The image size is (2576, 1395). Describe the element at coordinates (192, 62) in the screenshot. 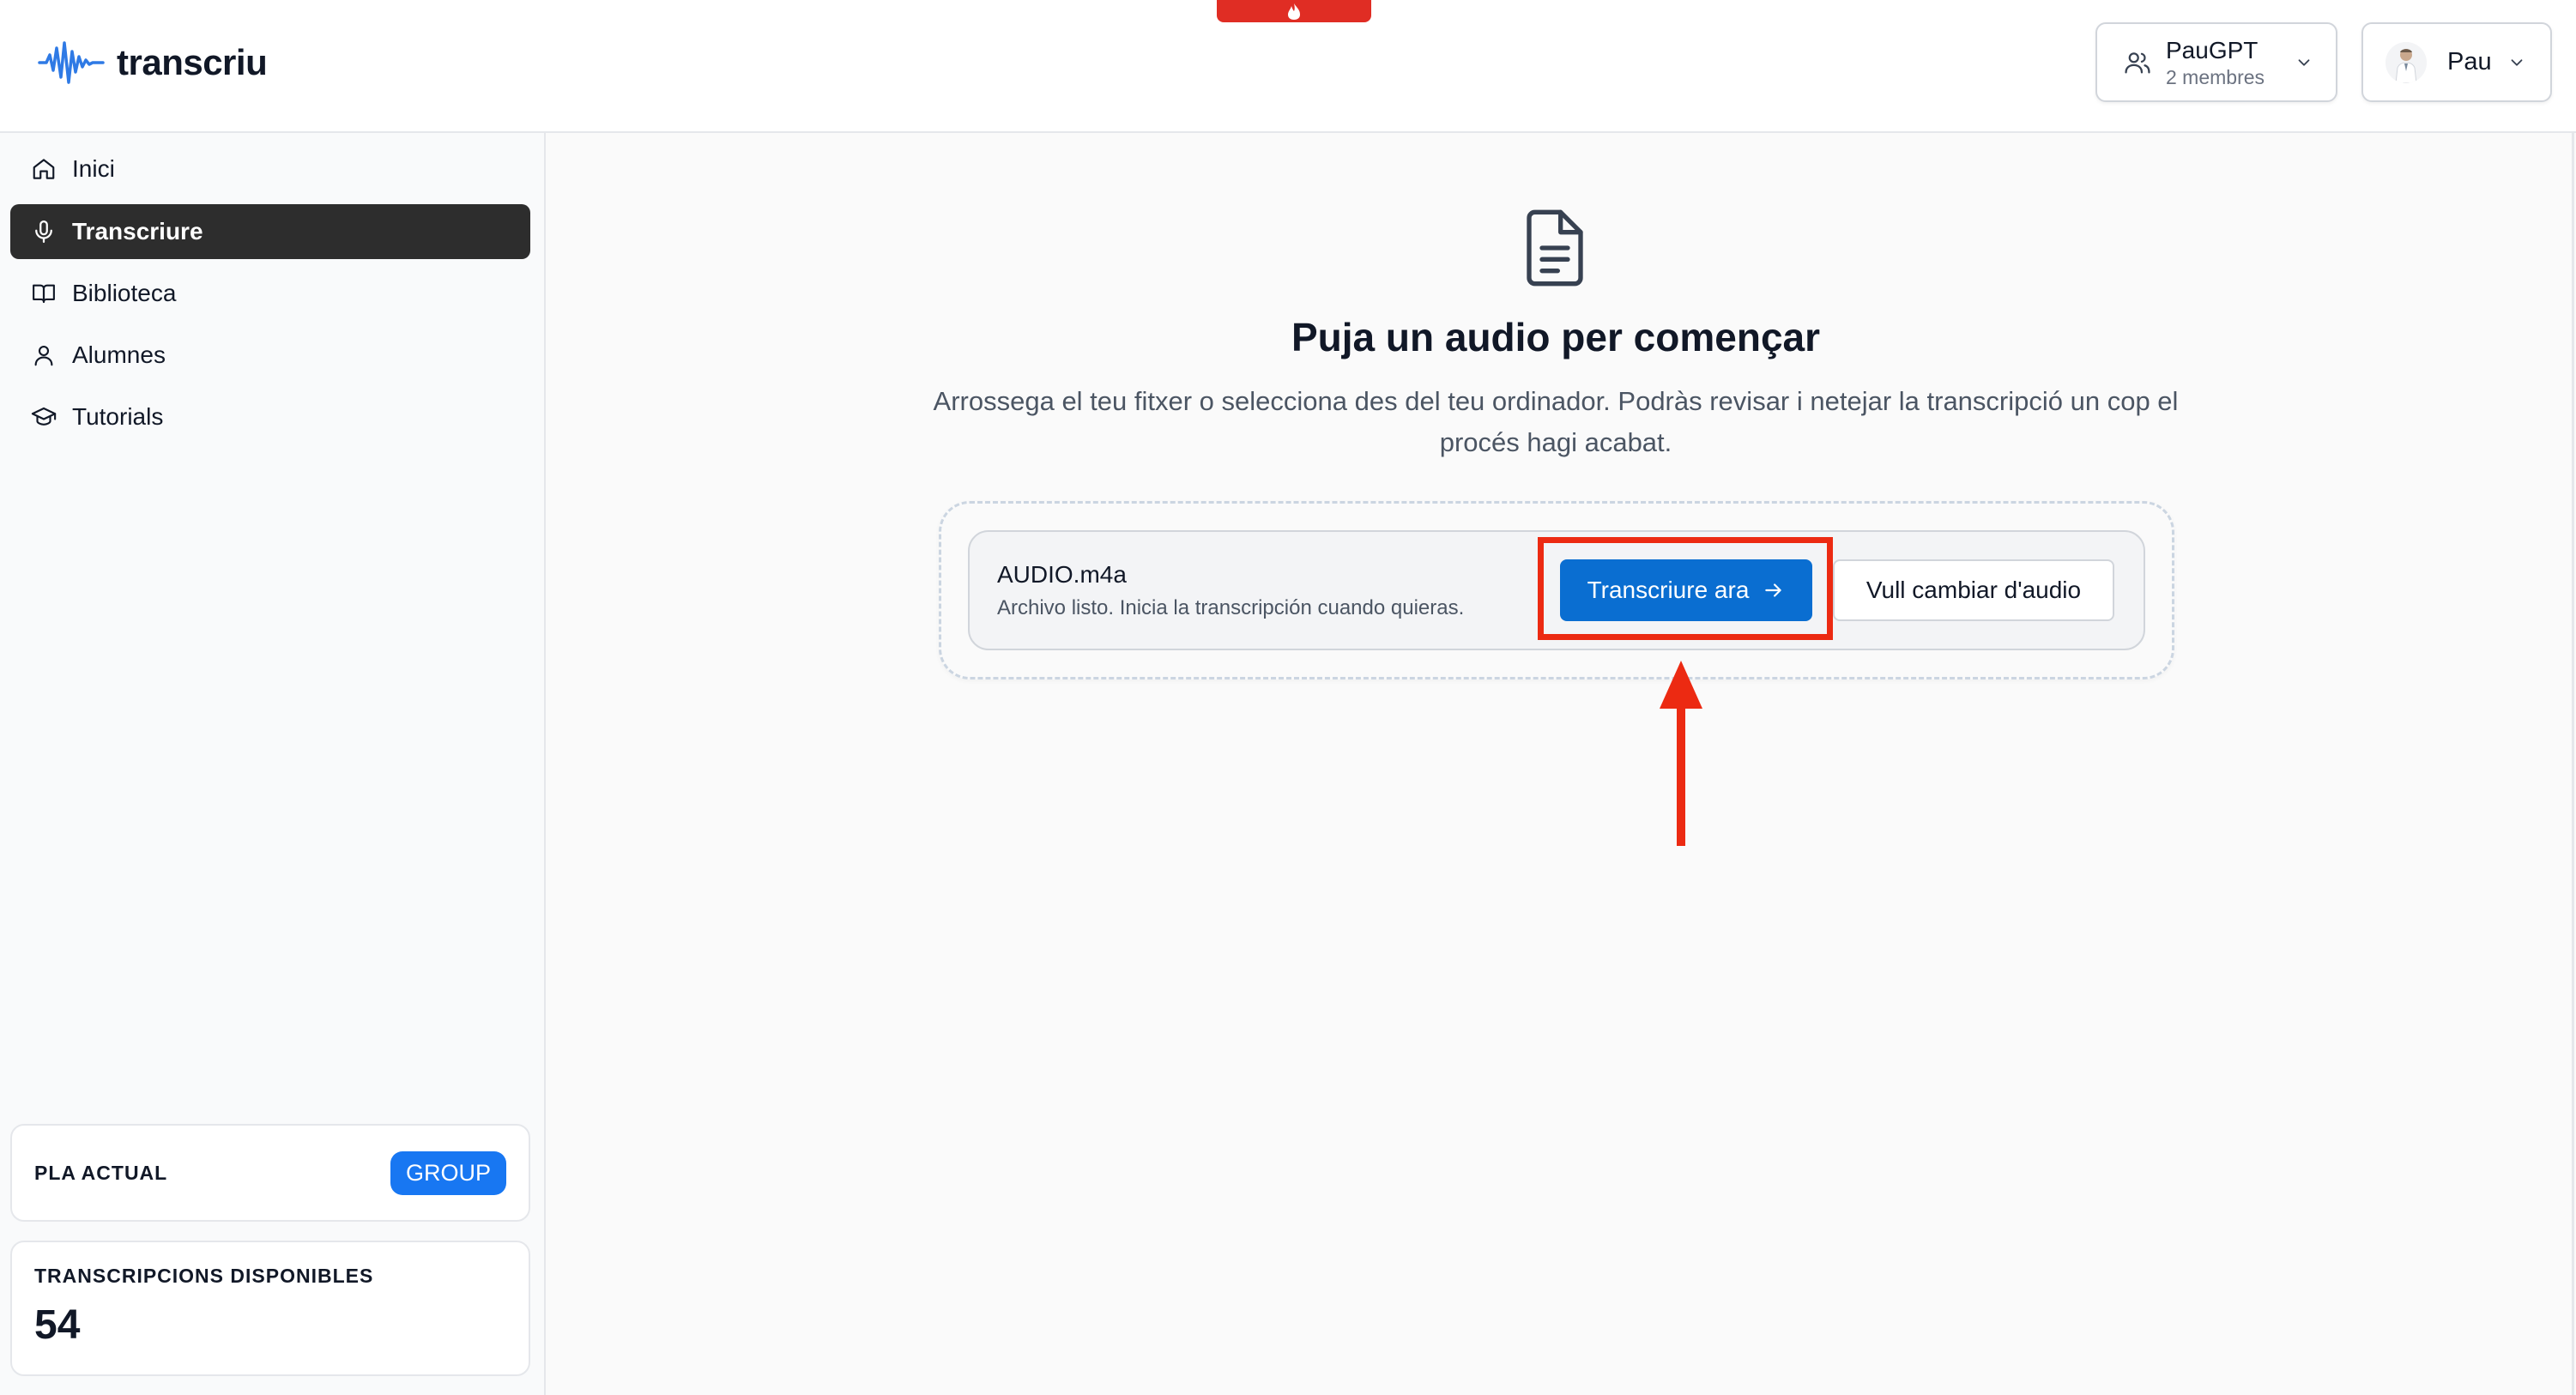

I see `app-name: transcriu` at that location.